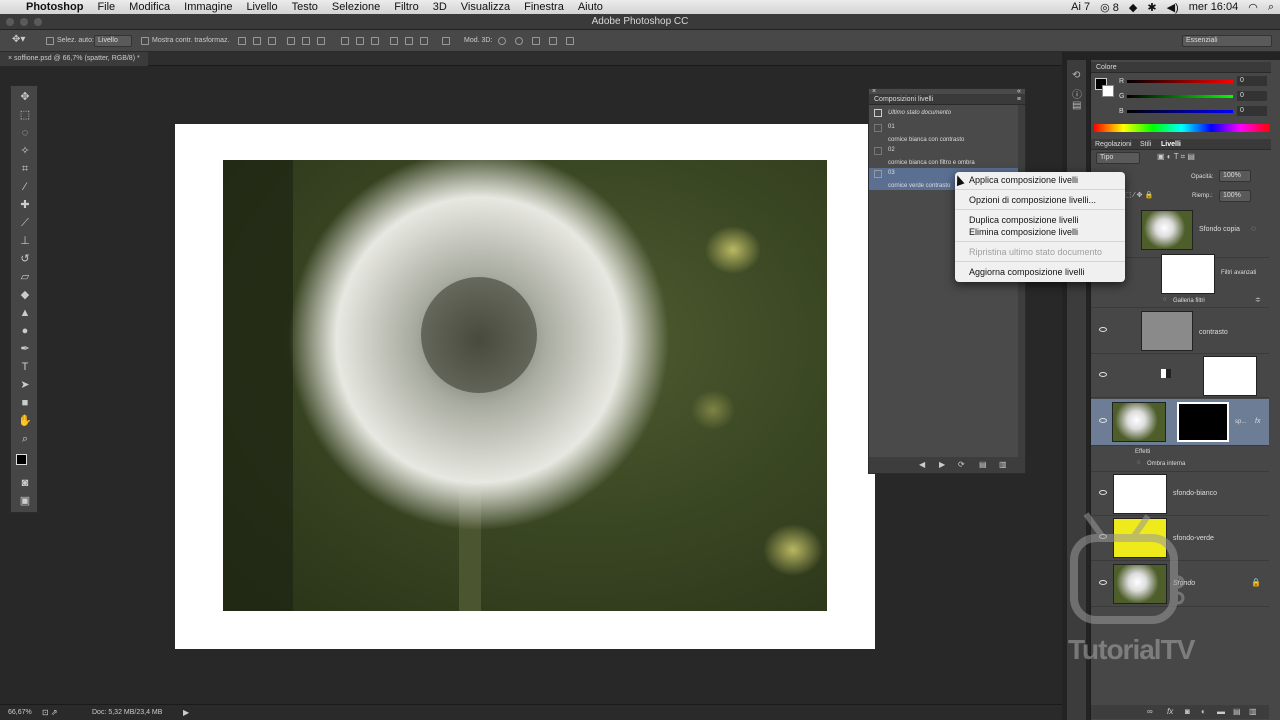 This screenshot has width=1280, height=720. What do you see at coordinates (1213, 332) in the screenshot?
I see `layer-name: contrasto` at bounding box center [1213, 332].